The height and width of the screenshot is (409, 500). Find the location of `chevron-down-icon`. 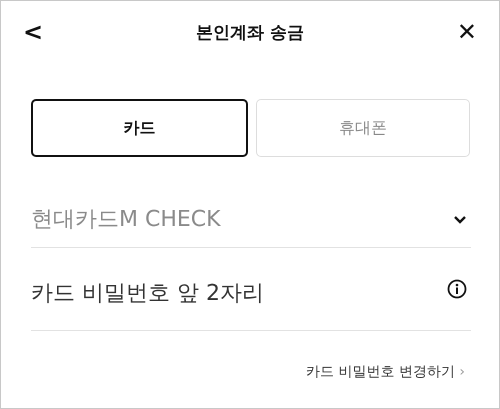

chevron-down-icon is located at coordinates (460, 219).